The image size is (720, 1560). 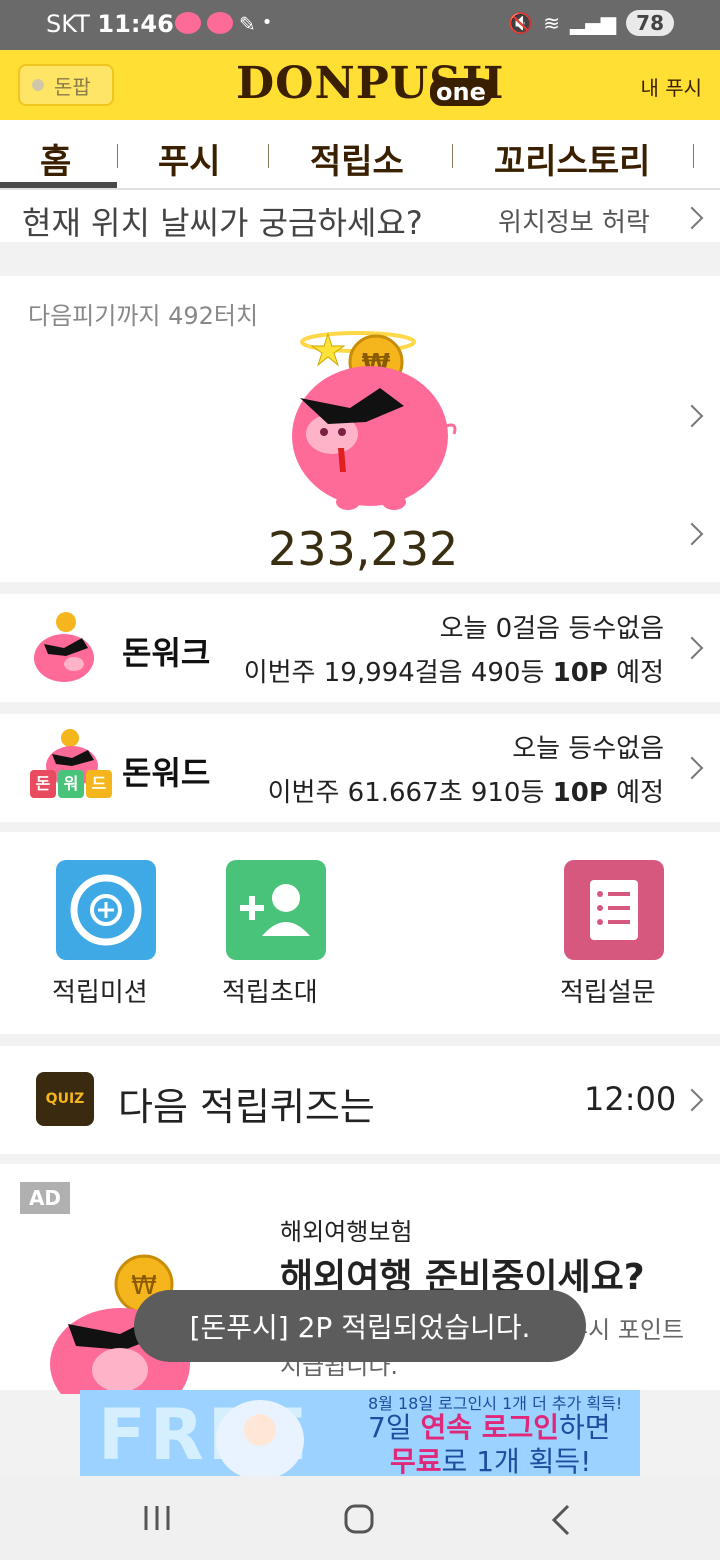 I want to click on donwalk-row: 돈워크 오늘 0걸음 등수없음 이번주 19,994걸음 490등 10P 예정, so click(x=360, y=648).